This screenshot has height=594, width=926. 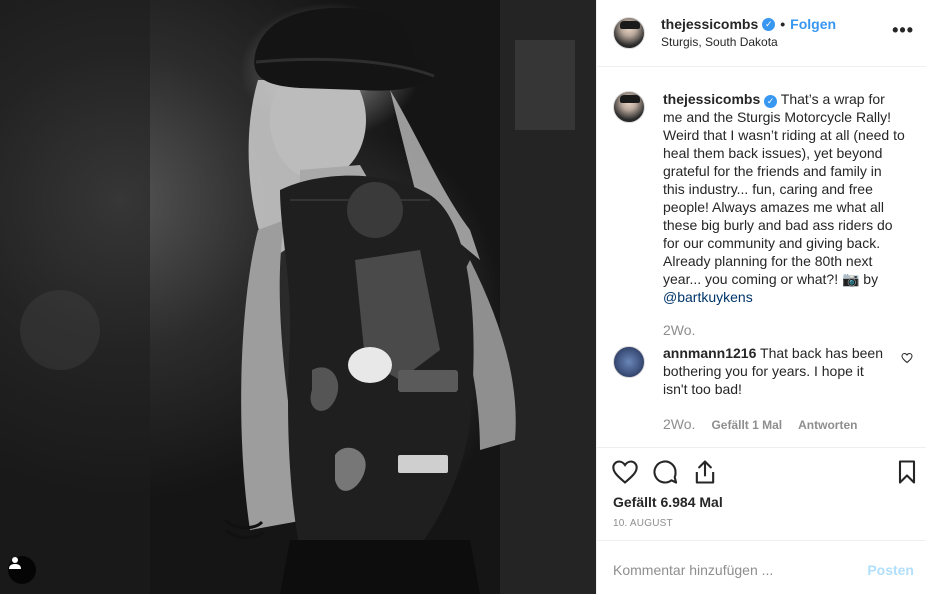 What do you see at coordinates (15, 563) in the screenshot?
I see `person-icon` at bounding box center [15, 563].